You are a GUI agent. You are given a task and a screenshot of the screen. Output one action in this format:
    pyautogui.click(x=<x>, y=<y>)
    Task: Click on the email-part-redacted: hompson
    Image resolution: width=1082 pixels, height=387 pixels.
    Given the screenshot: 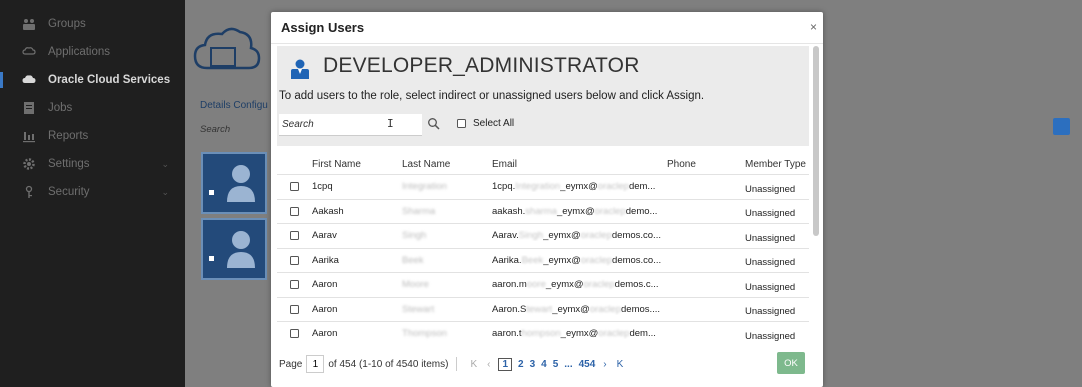 What is the action you would take?
    pyautogui.click(x=541, y=334)
    